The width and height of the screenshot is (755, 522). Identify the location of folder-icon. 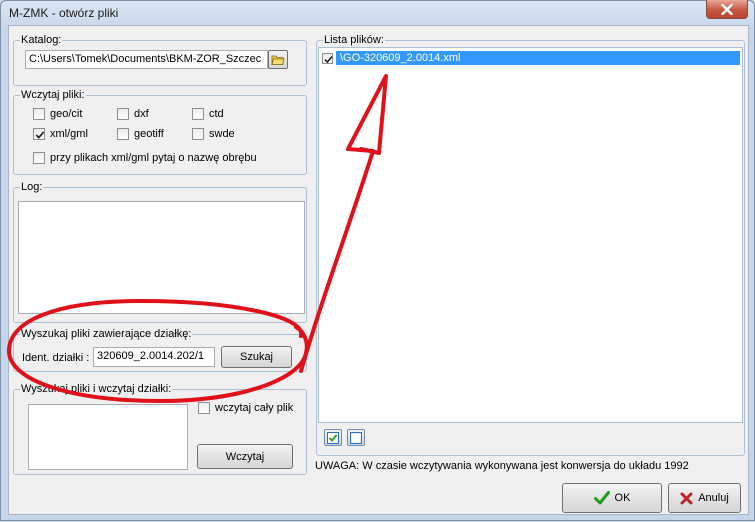
(278, 60).